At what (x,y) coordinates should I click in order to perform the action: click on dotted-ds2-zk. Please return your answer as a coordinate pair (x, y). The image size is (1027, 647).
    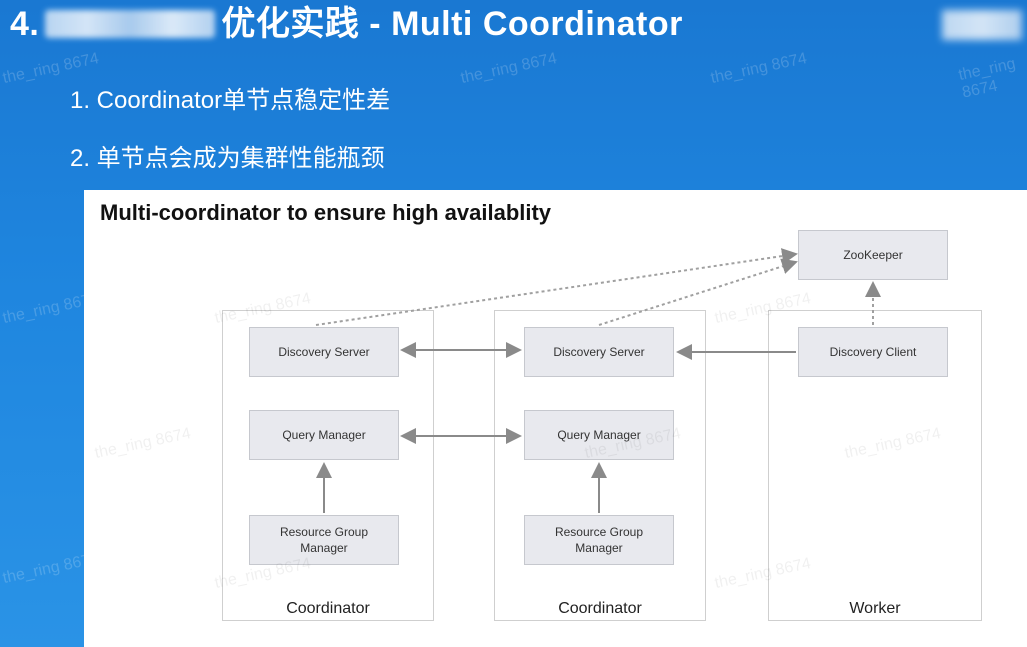
    Looking at the image, I should click on (698, 292).